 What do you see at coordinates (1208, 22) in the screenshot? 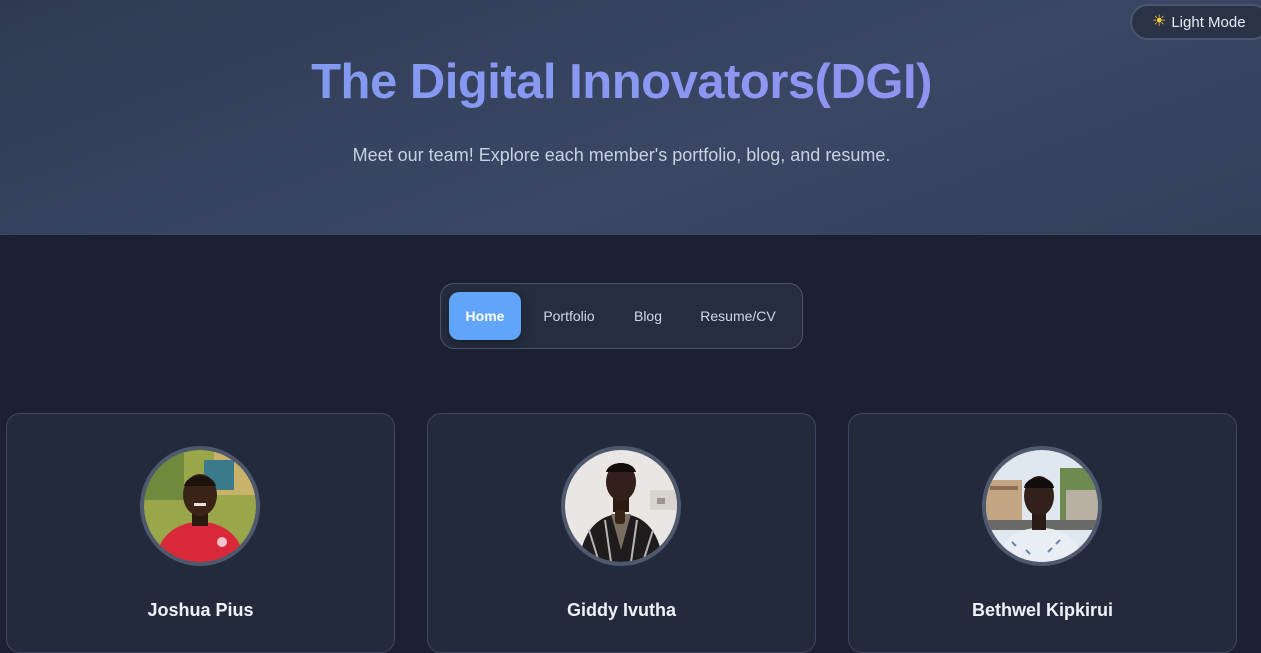
I see `theme-toggle-label: Light Mode` at bounding box center [1208, 22].